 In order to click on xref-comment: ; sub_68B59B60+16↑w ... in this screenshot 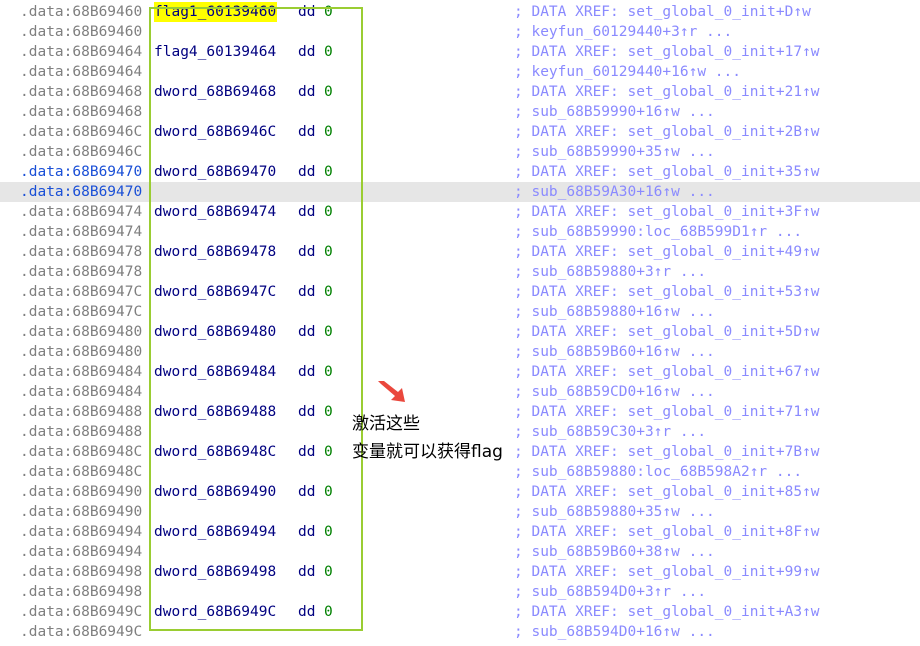, I will do `click(614, 352)`.